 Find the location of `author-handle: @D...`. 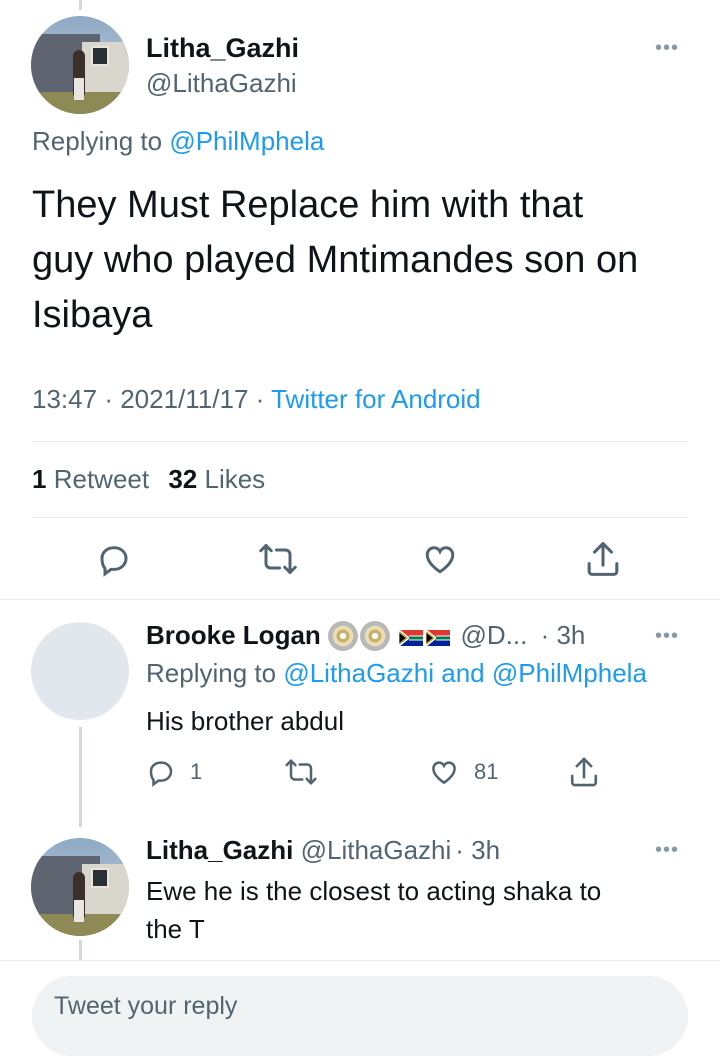

author-handle: @D... is located at coordinates (494, 635).